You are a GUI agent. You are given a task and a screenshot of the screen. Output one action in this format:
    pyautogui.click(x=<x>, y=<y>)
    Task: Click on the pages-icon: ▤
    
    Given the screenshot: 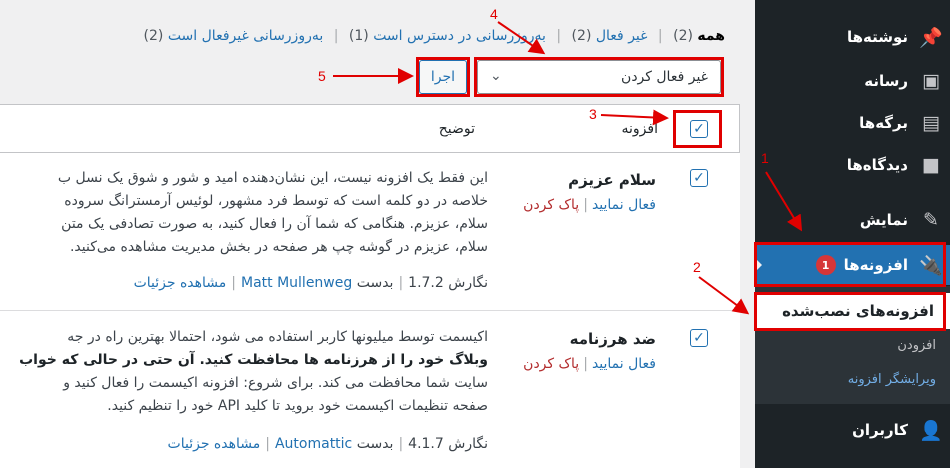 What is the action you would take?
    pyautogui.click(x=931, y=123)
    